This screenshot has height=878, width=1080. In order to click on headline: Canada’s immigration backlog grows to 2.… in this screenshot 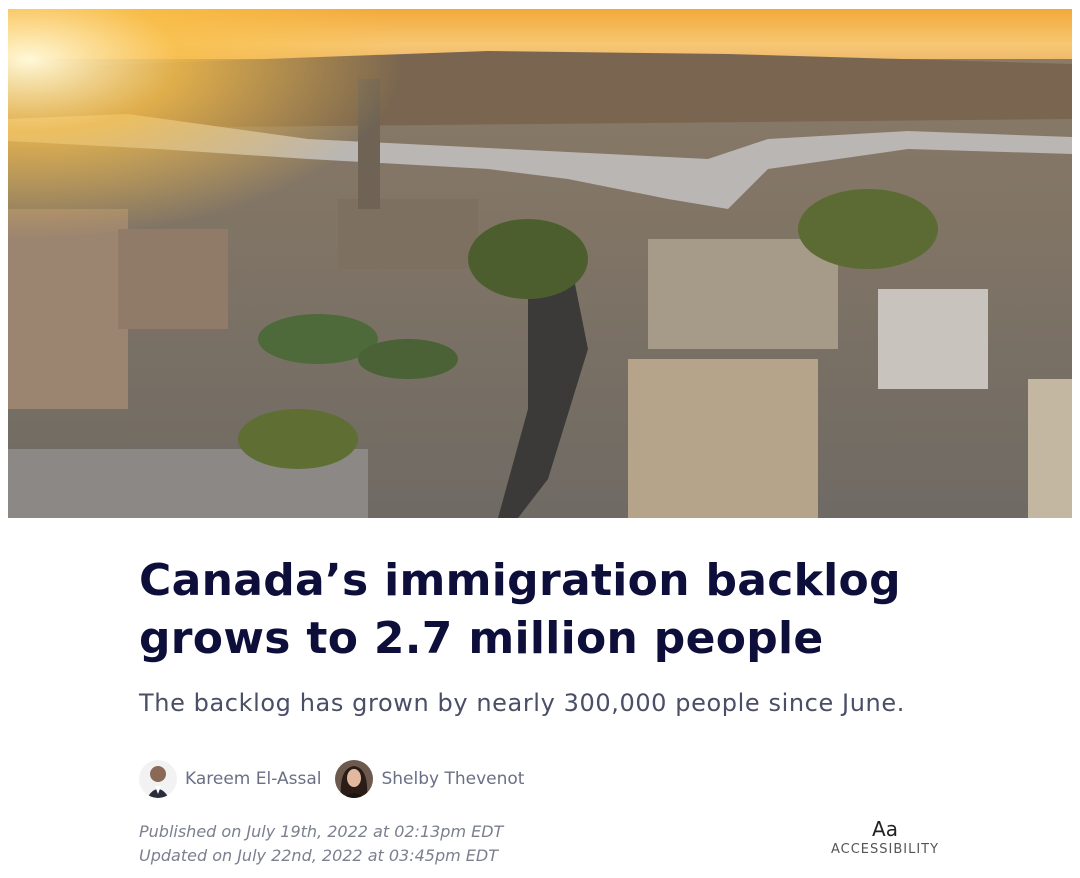, I will do `click(520, 609)`.